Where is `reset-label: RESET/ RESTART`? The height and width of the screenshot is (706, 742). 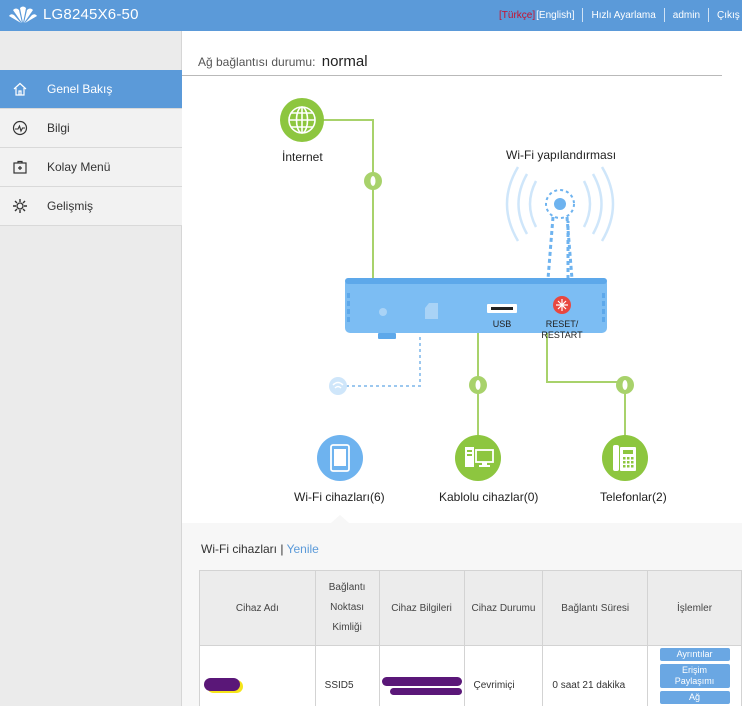 reset-label: RESET/ RESTART is located at coordinates (562, 329).